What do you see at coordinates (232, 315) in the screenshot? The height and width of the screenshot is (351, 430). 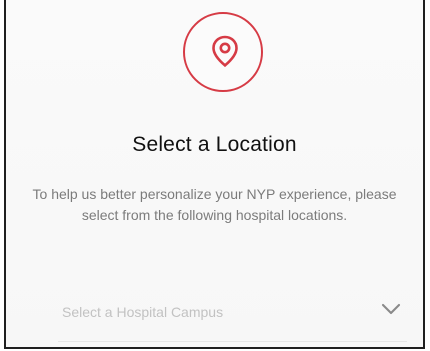 I see `hospital-campus-dropdown: Select a Hospital Campus` at bounding box center [232, 315].